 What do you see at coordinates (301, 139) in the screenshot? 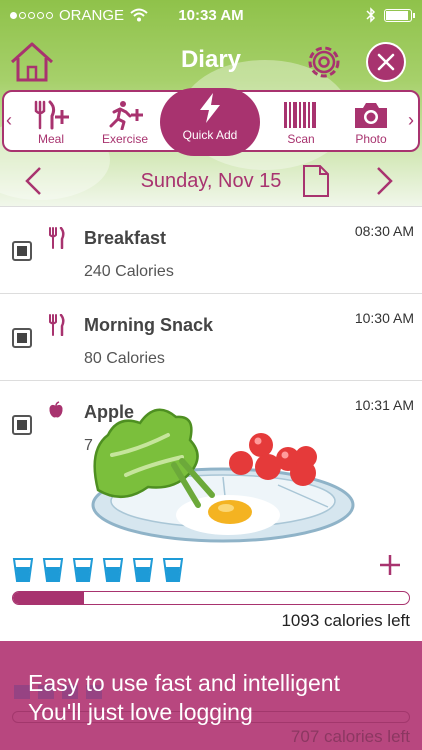
I see `scan-label: Scan` at bounding box center [301, 139].